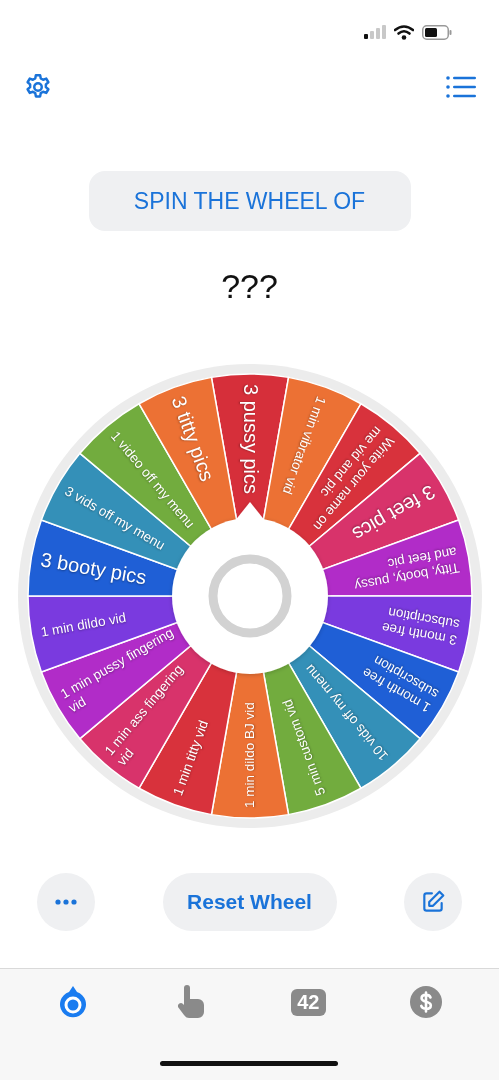 Image resolution: width=499 pixels, height=1080 pixels. Describe the element at coordinates (249, 902) in the screenshot. I see `reset-wheel-button: Reset Wheel` at that location.